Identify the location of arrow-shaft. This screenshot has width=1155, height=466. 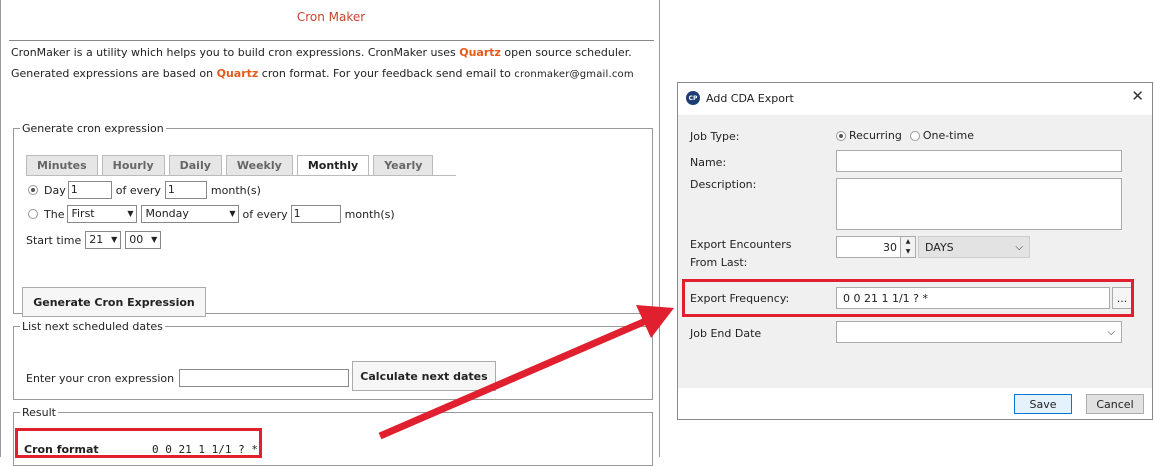
(514, 378).